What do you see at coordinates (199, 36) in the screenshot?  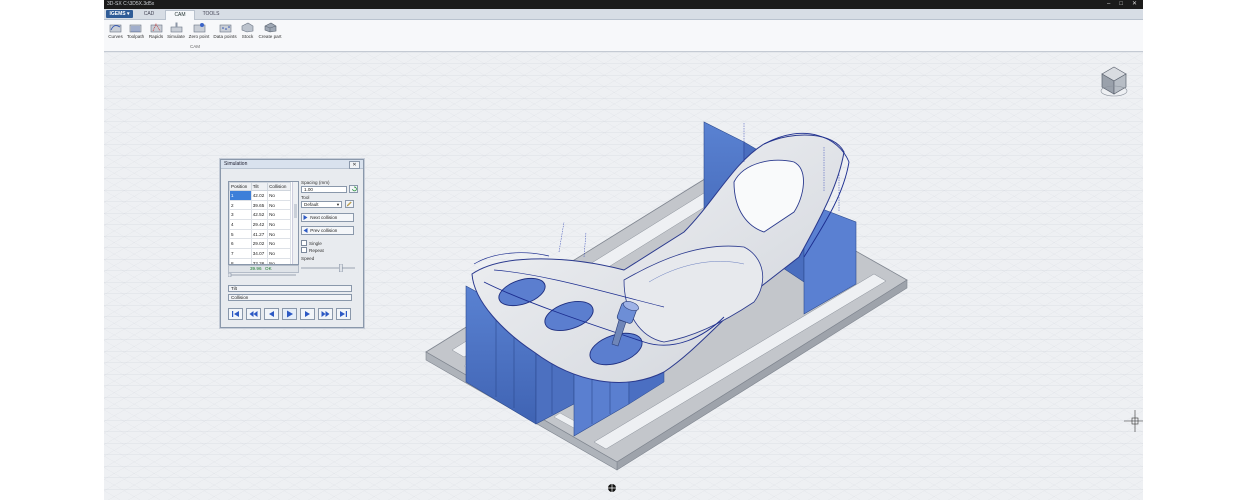 I see `zero-point-label: Zero point` at bounding box center [199, 36].